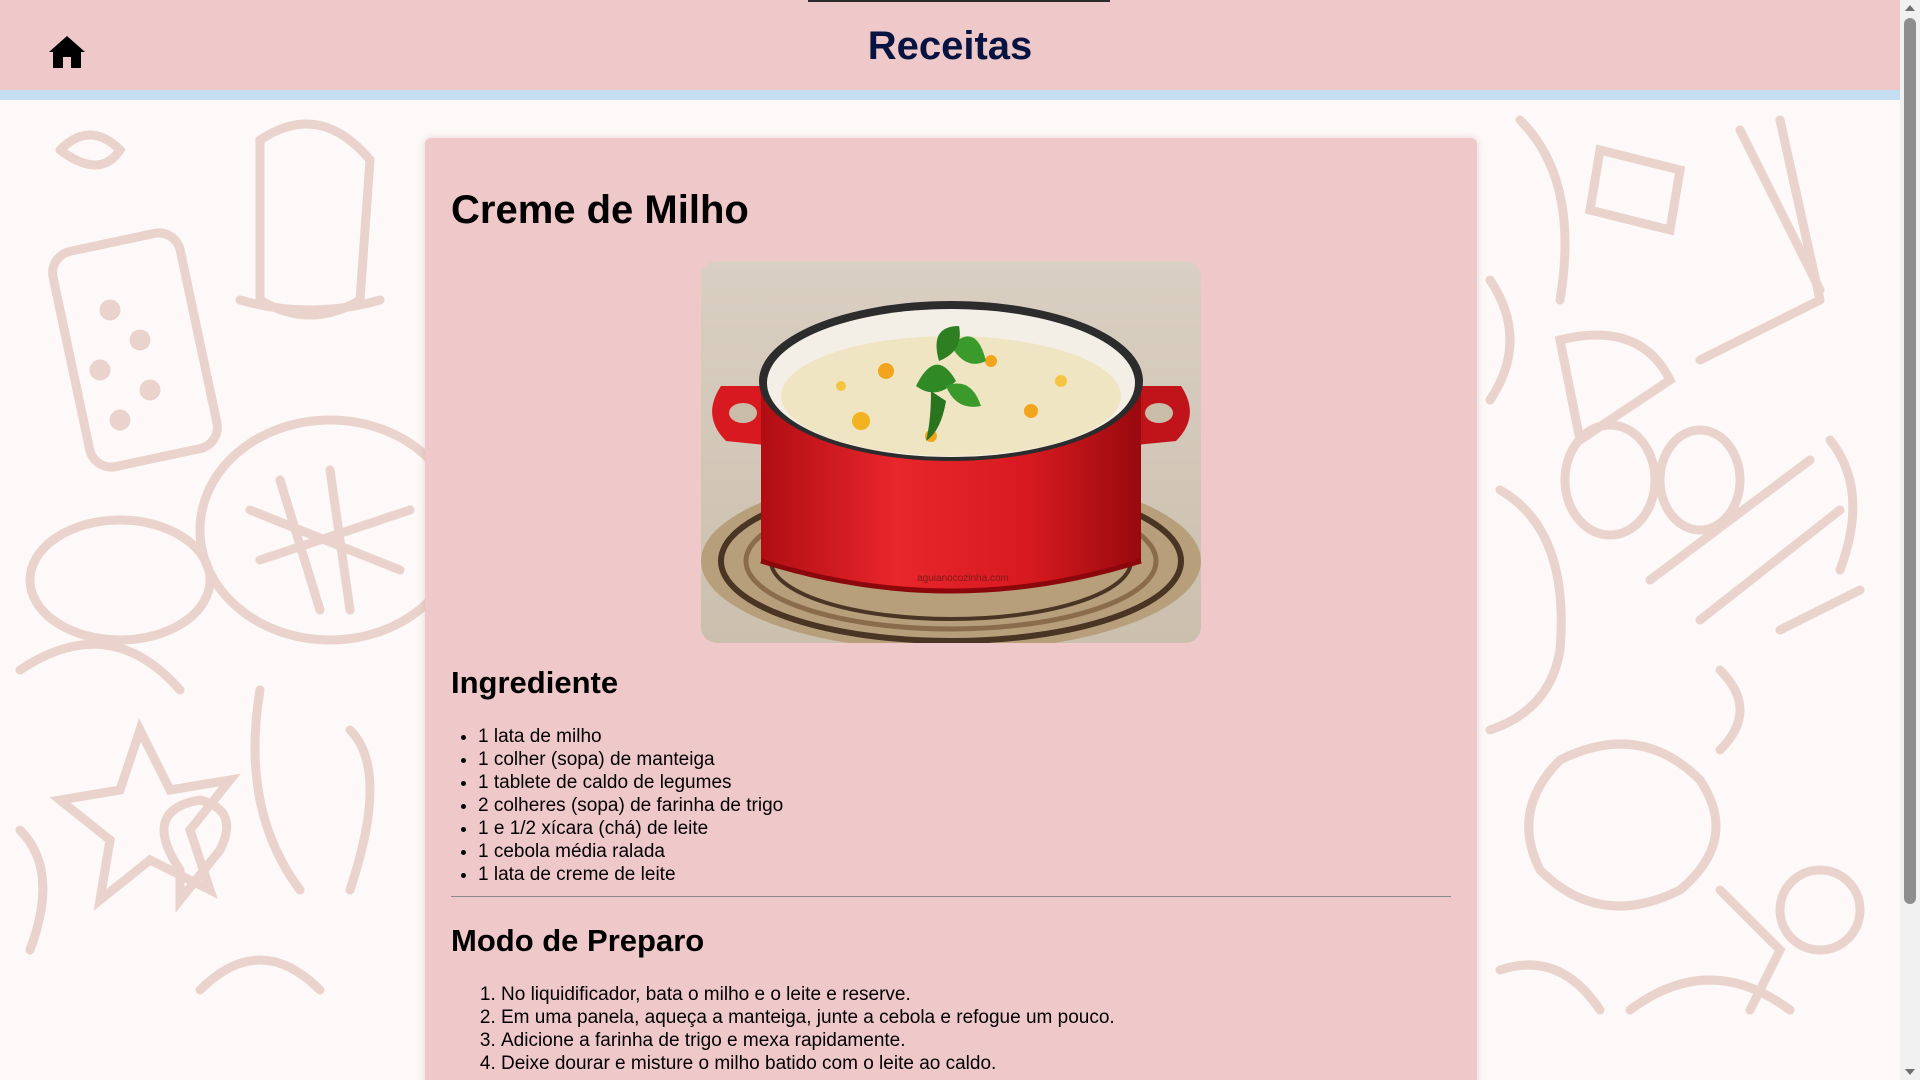  What do you see at coordinates (964, 759) in the screenshot?
I see `list-item: 1 colher (sopa) de manteiga` at bounding box center [964, 759].